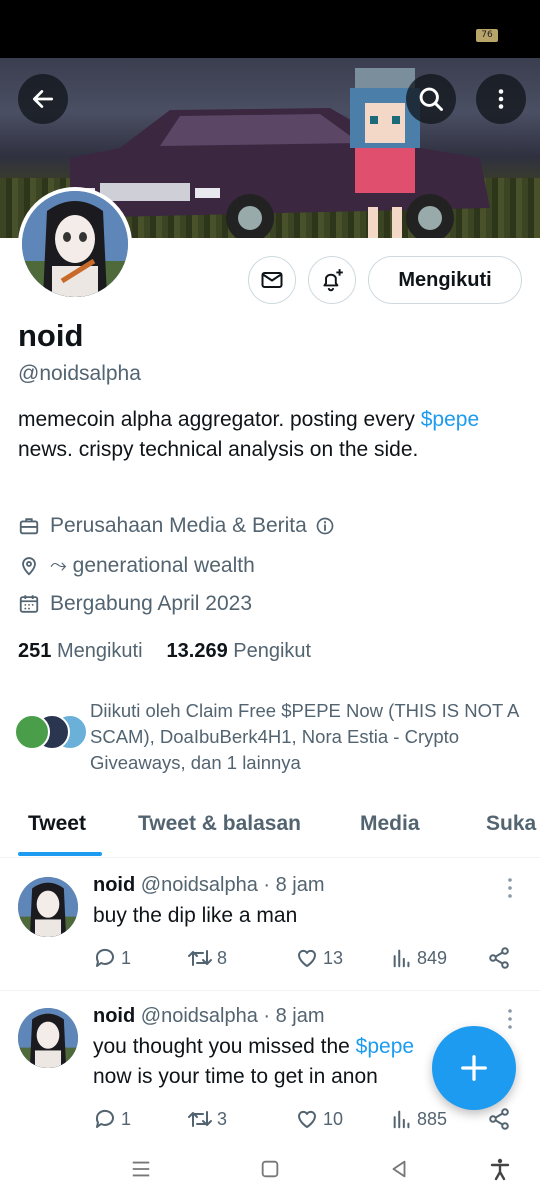 This screenshot has width=540, height=1200. Describe the element at coordinates (343, 958) in the screenshot. I see `like-button: 13` at that location.